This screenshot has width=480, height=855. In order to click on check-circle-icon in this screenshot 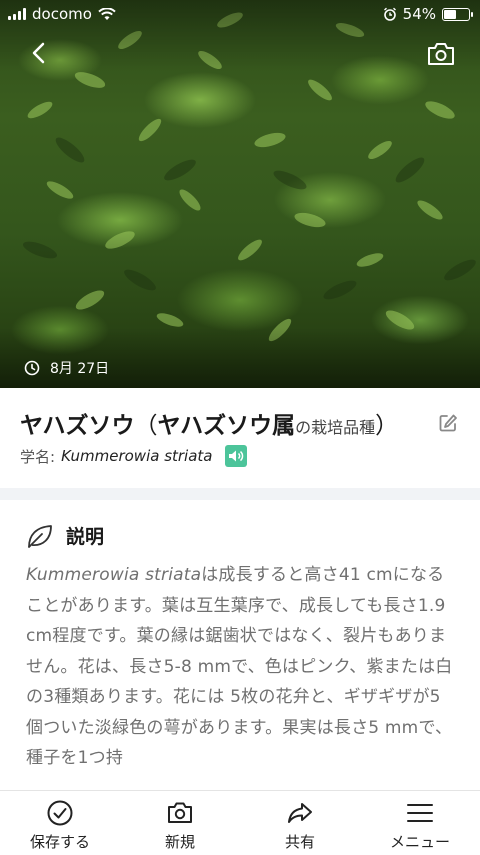, I will do `click(60, 813)`.